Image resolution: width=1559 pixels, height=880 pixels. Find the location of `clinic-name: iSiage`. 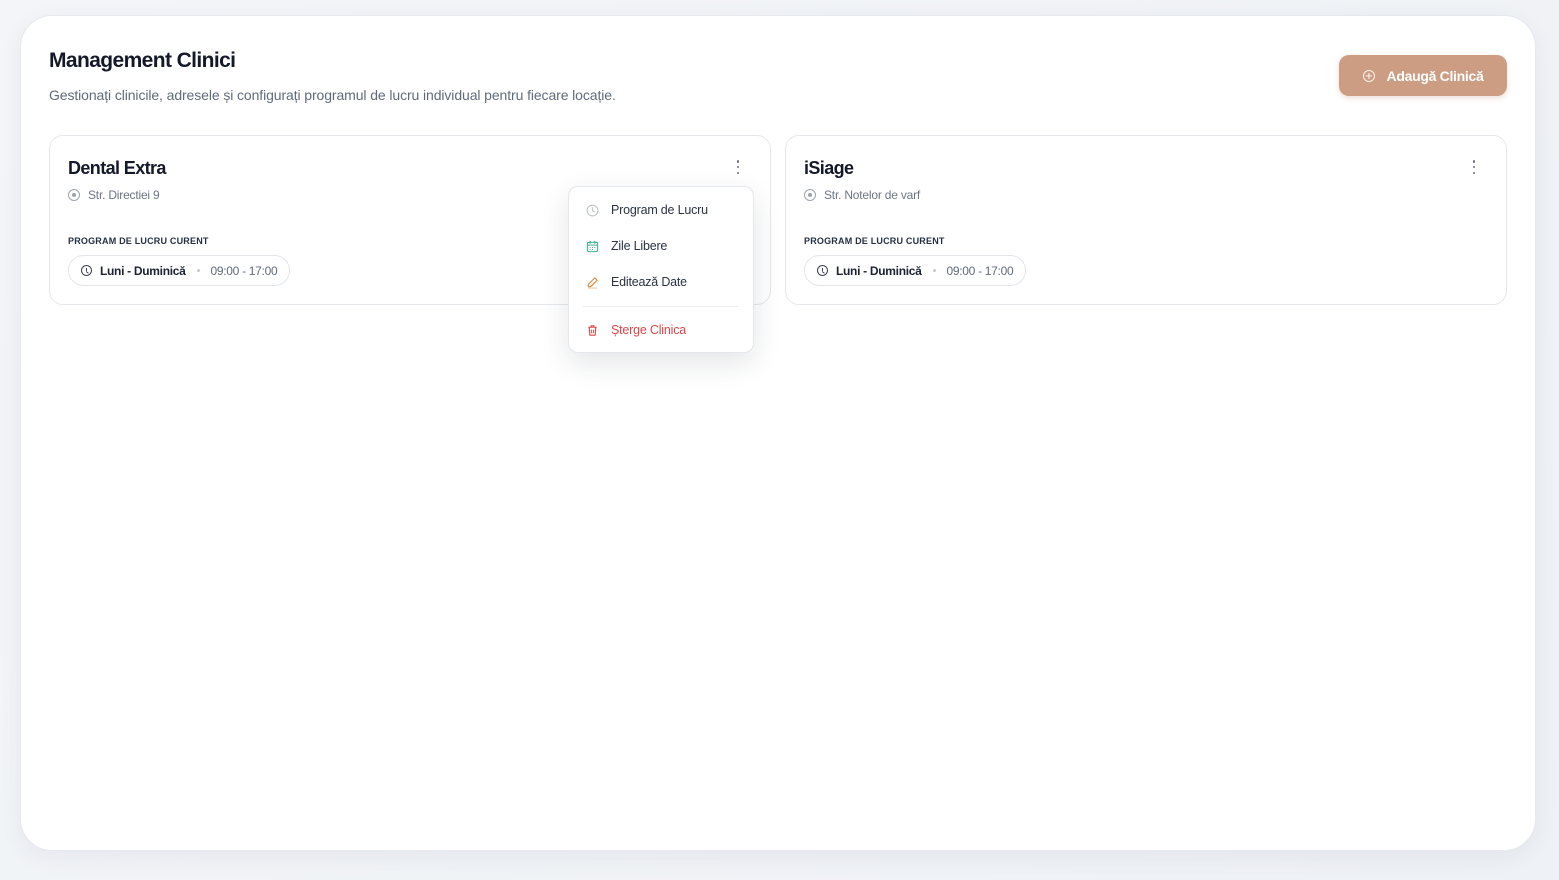

clinic-name: iSiage is located at coordinates (829, 168).